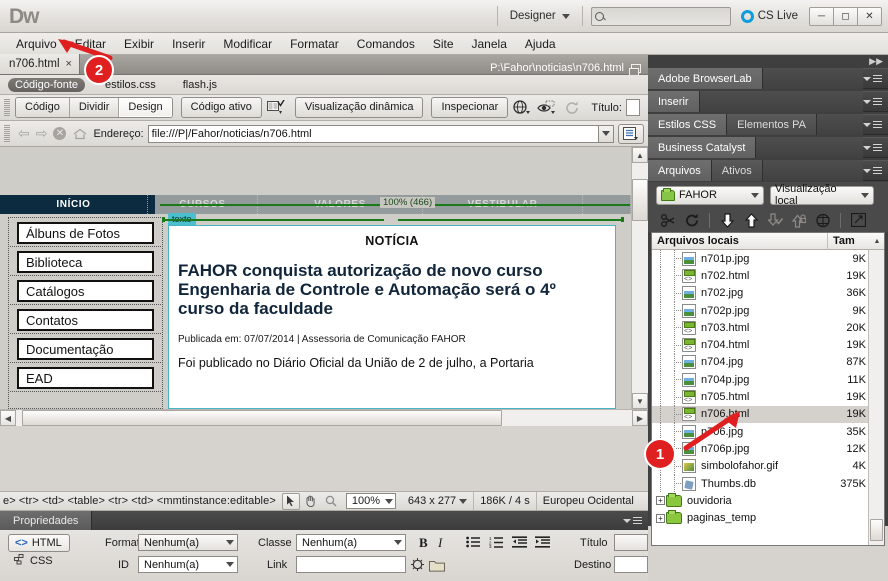  What do you see at coordinates (823, 220) in the screenshot?
I see `synchronize-icon` at bounding box center [823, 220].